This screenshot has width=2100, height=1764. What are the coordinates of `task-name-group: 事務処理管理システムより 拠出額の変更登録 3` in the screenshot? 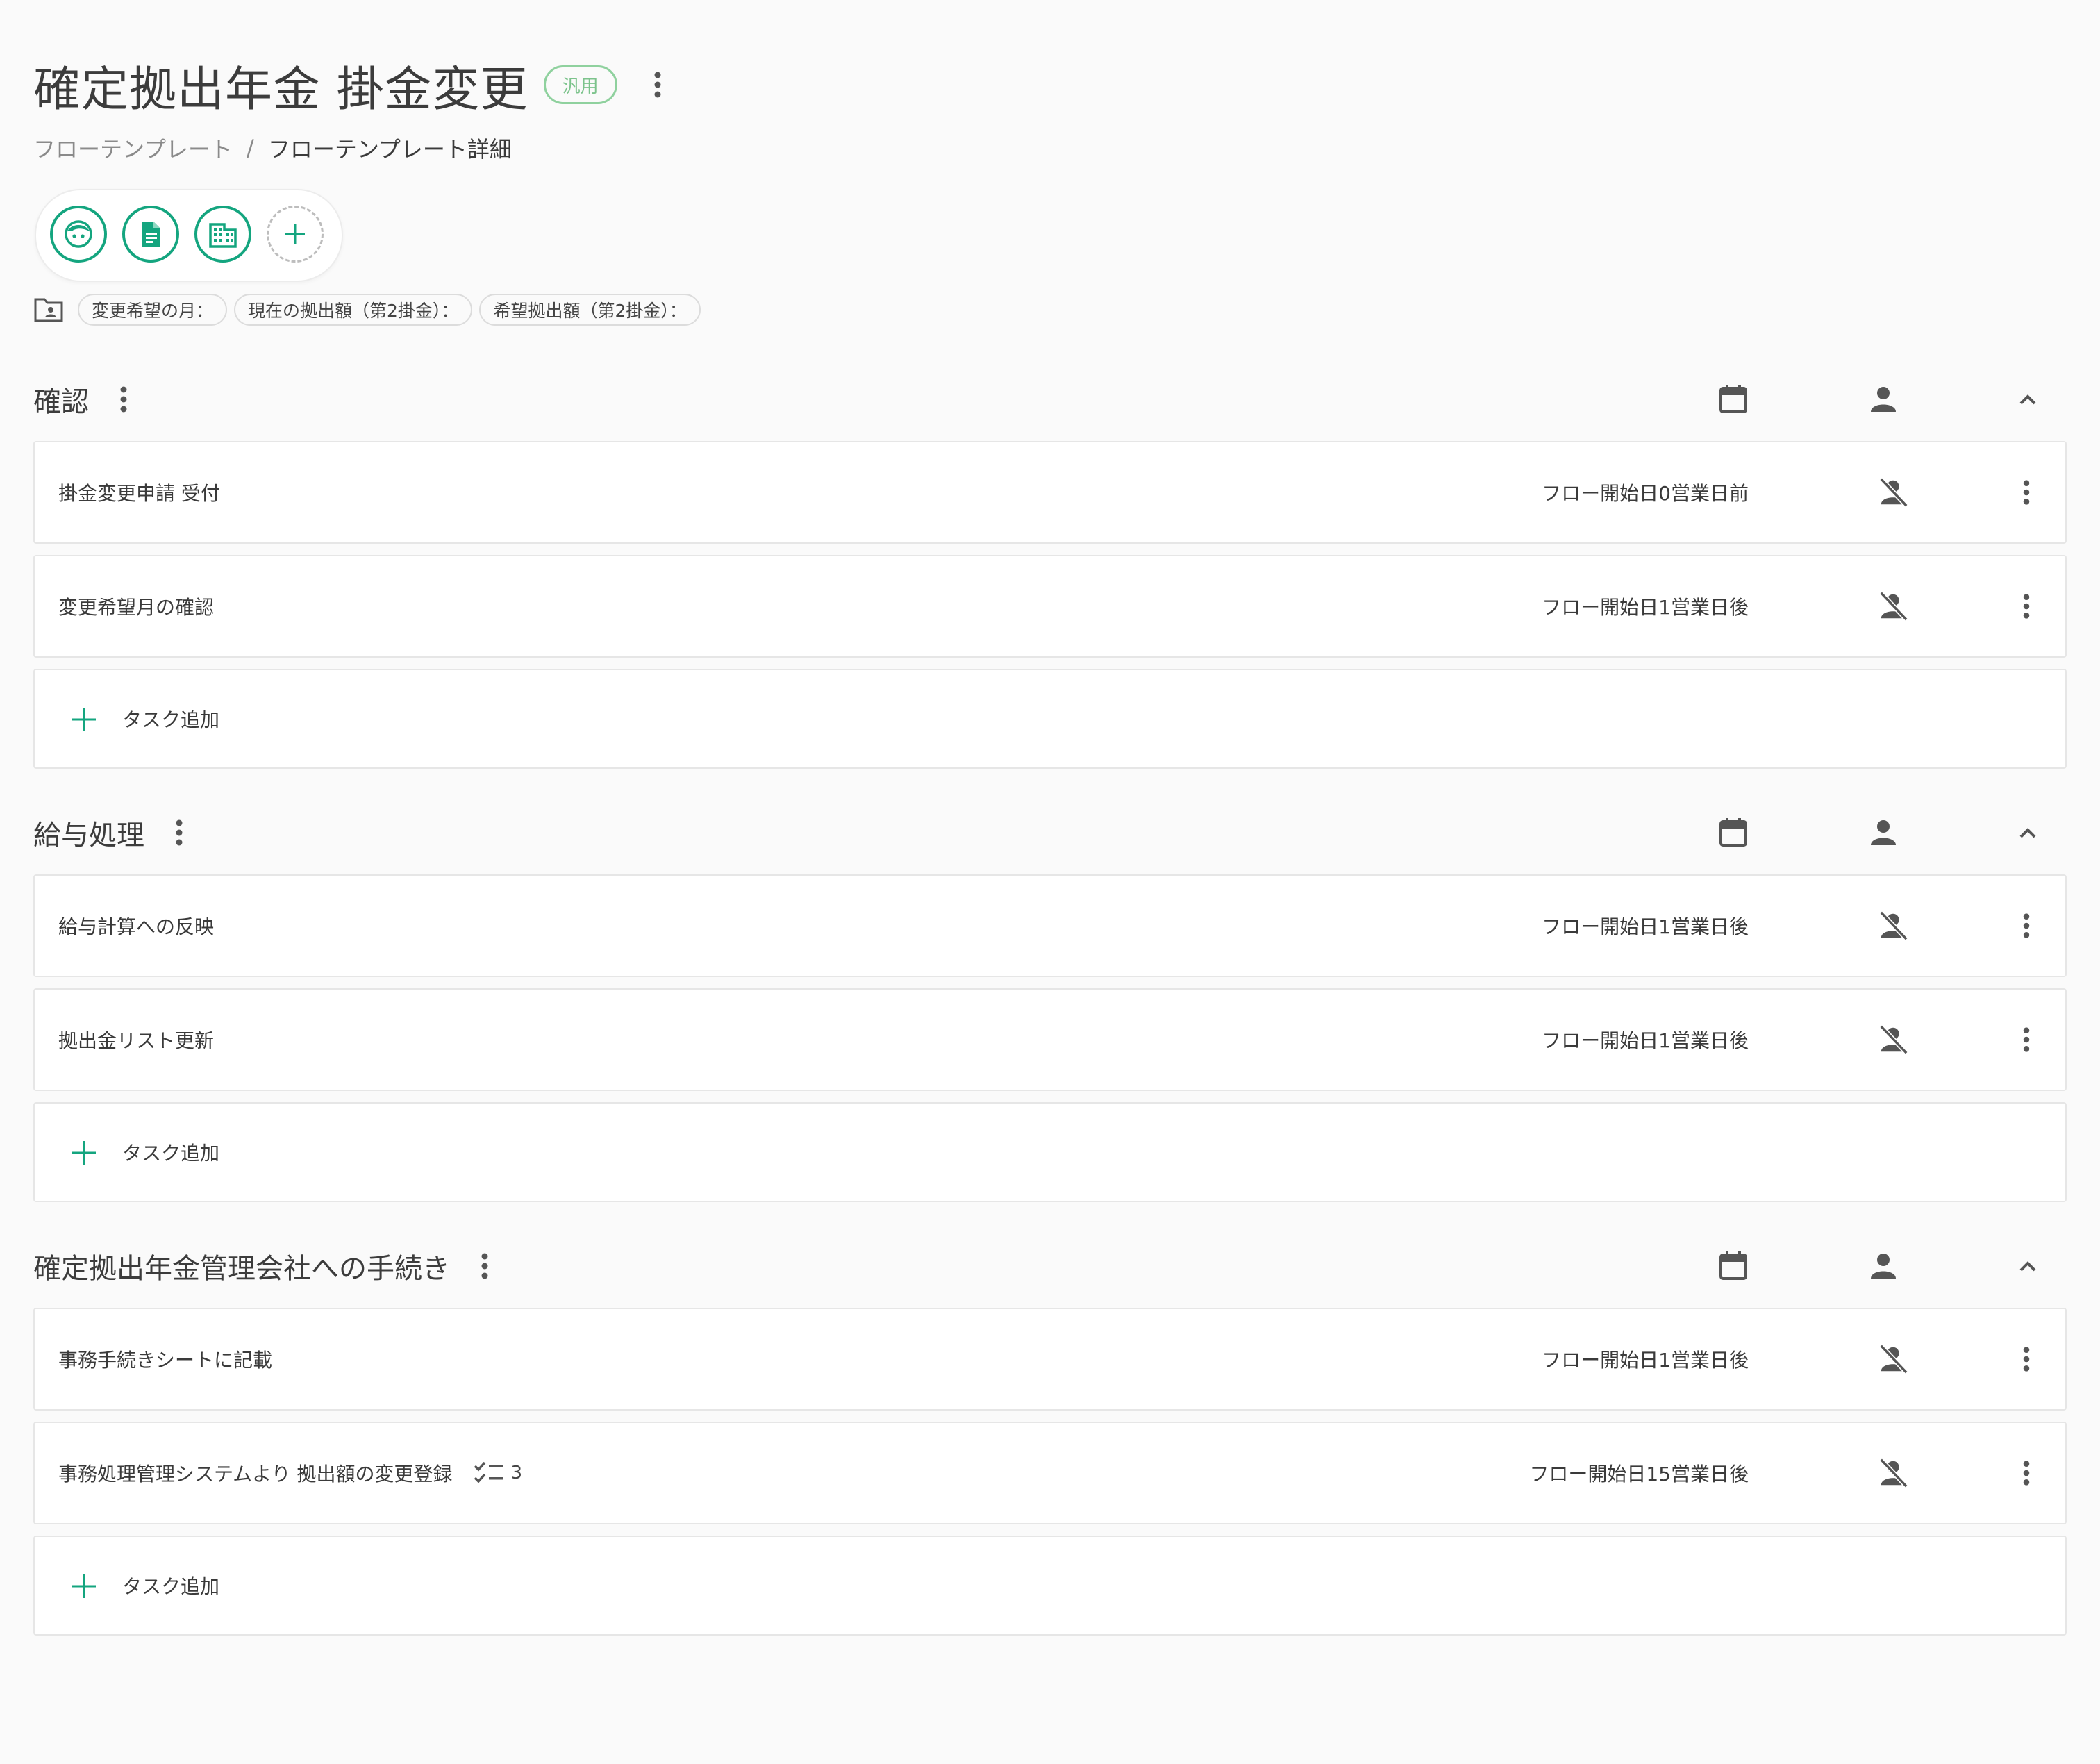 It's located at (290, 1473).